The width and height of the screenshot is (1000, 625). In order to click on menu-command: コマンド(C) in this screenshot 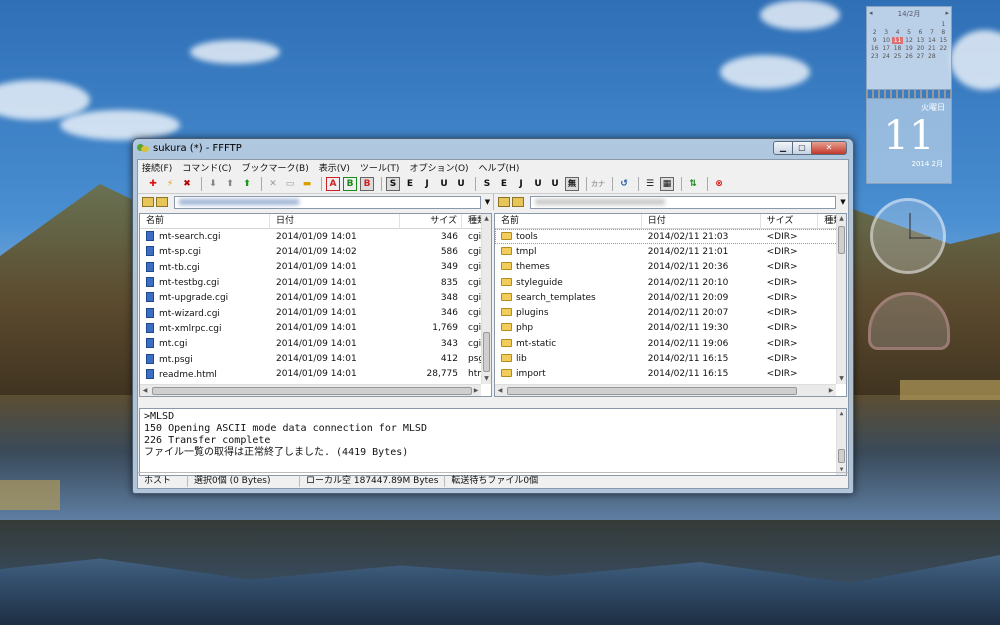, I will do `click(206, 167)`.